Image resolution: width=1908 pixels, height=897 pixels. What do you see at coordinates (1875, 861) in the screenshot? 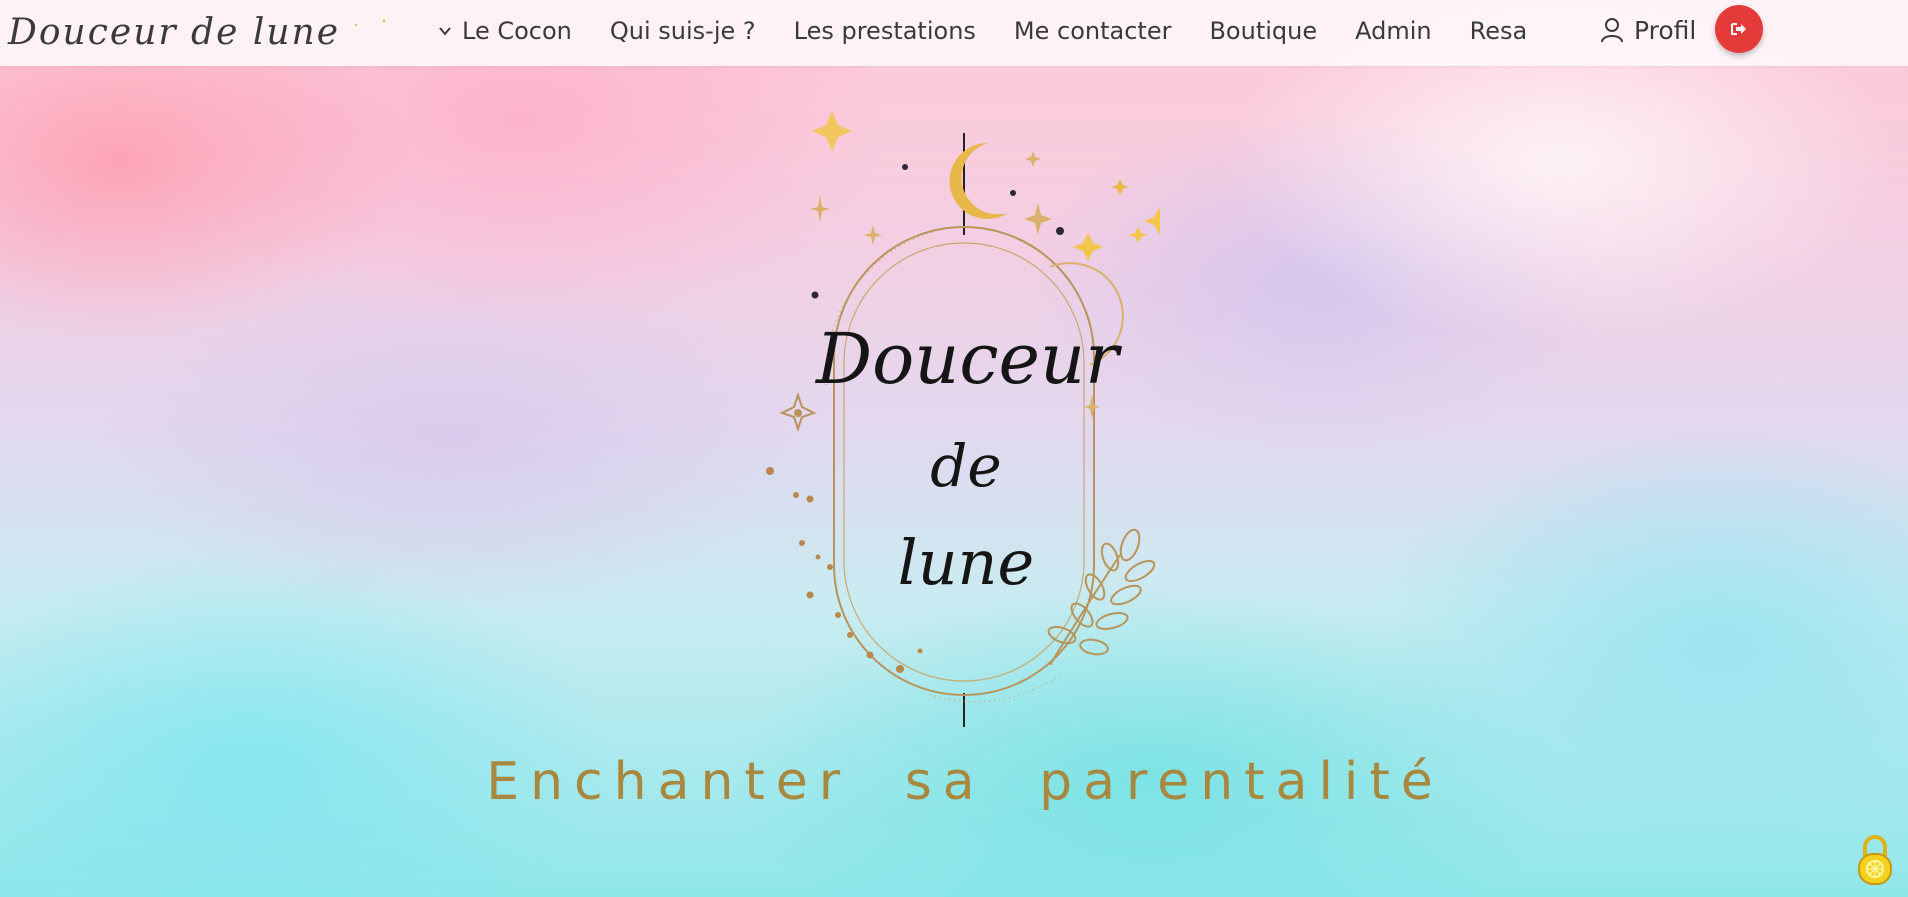
I see `lock-icon` at bounding box center [1875, 861].